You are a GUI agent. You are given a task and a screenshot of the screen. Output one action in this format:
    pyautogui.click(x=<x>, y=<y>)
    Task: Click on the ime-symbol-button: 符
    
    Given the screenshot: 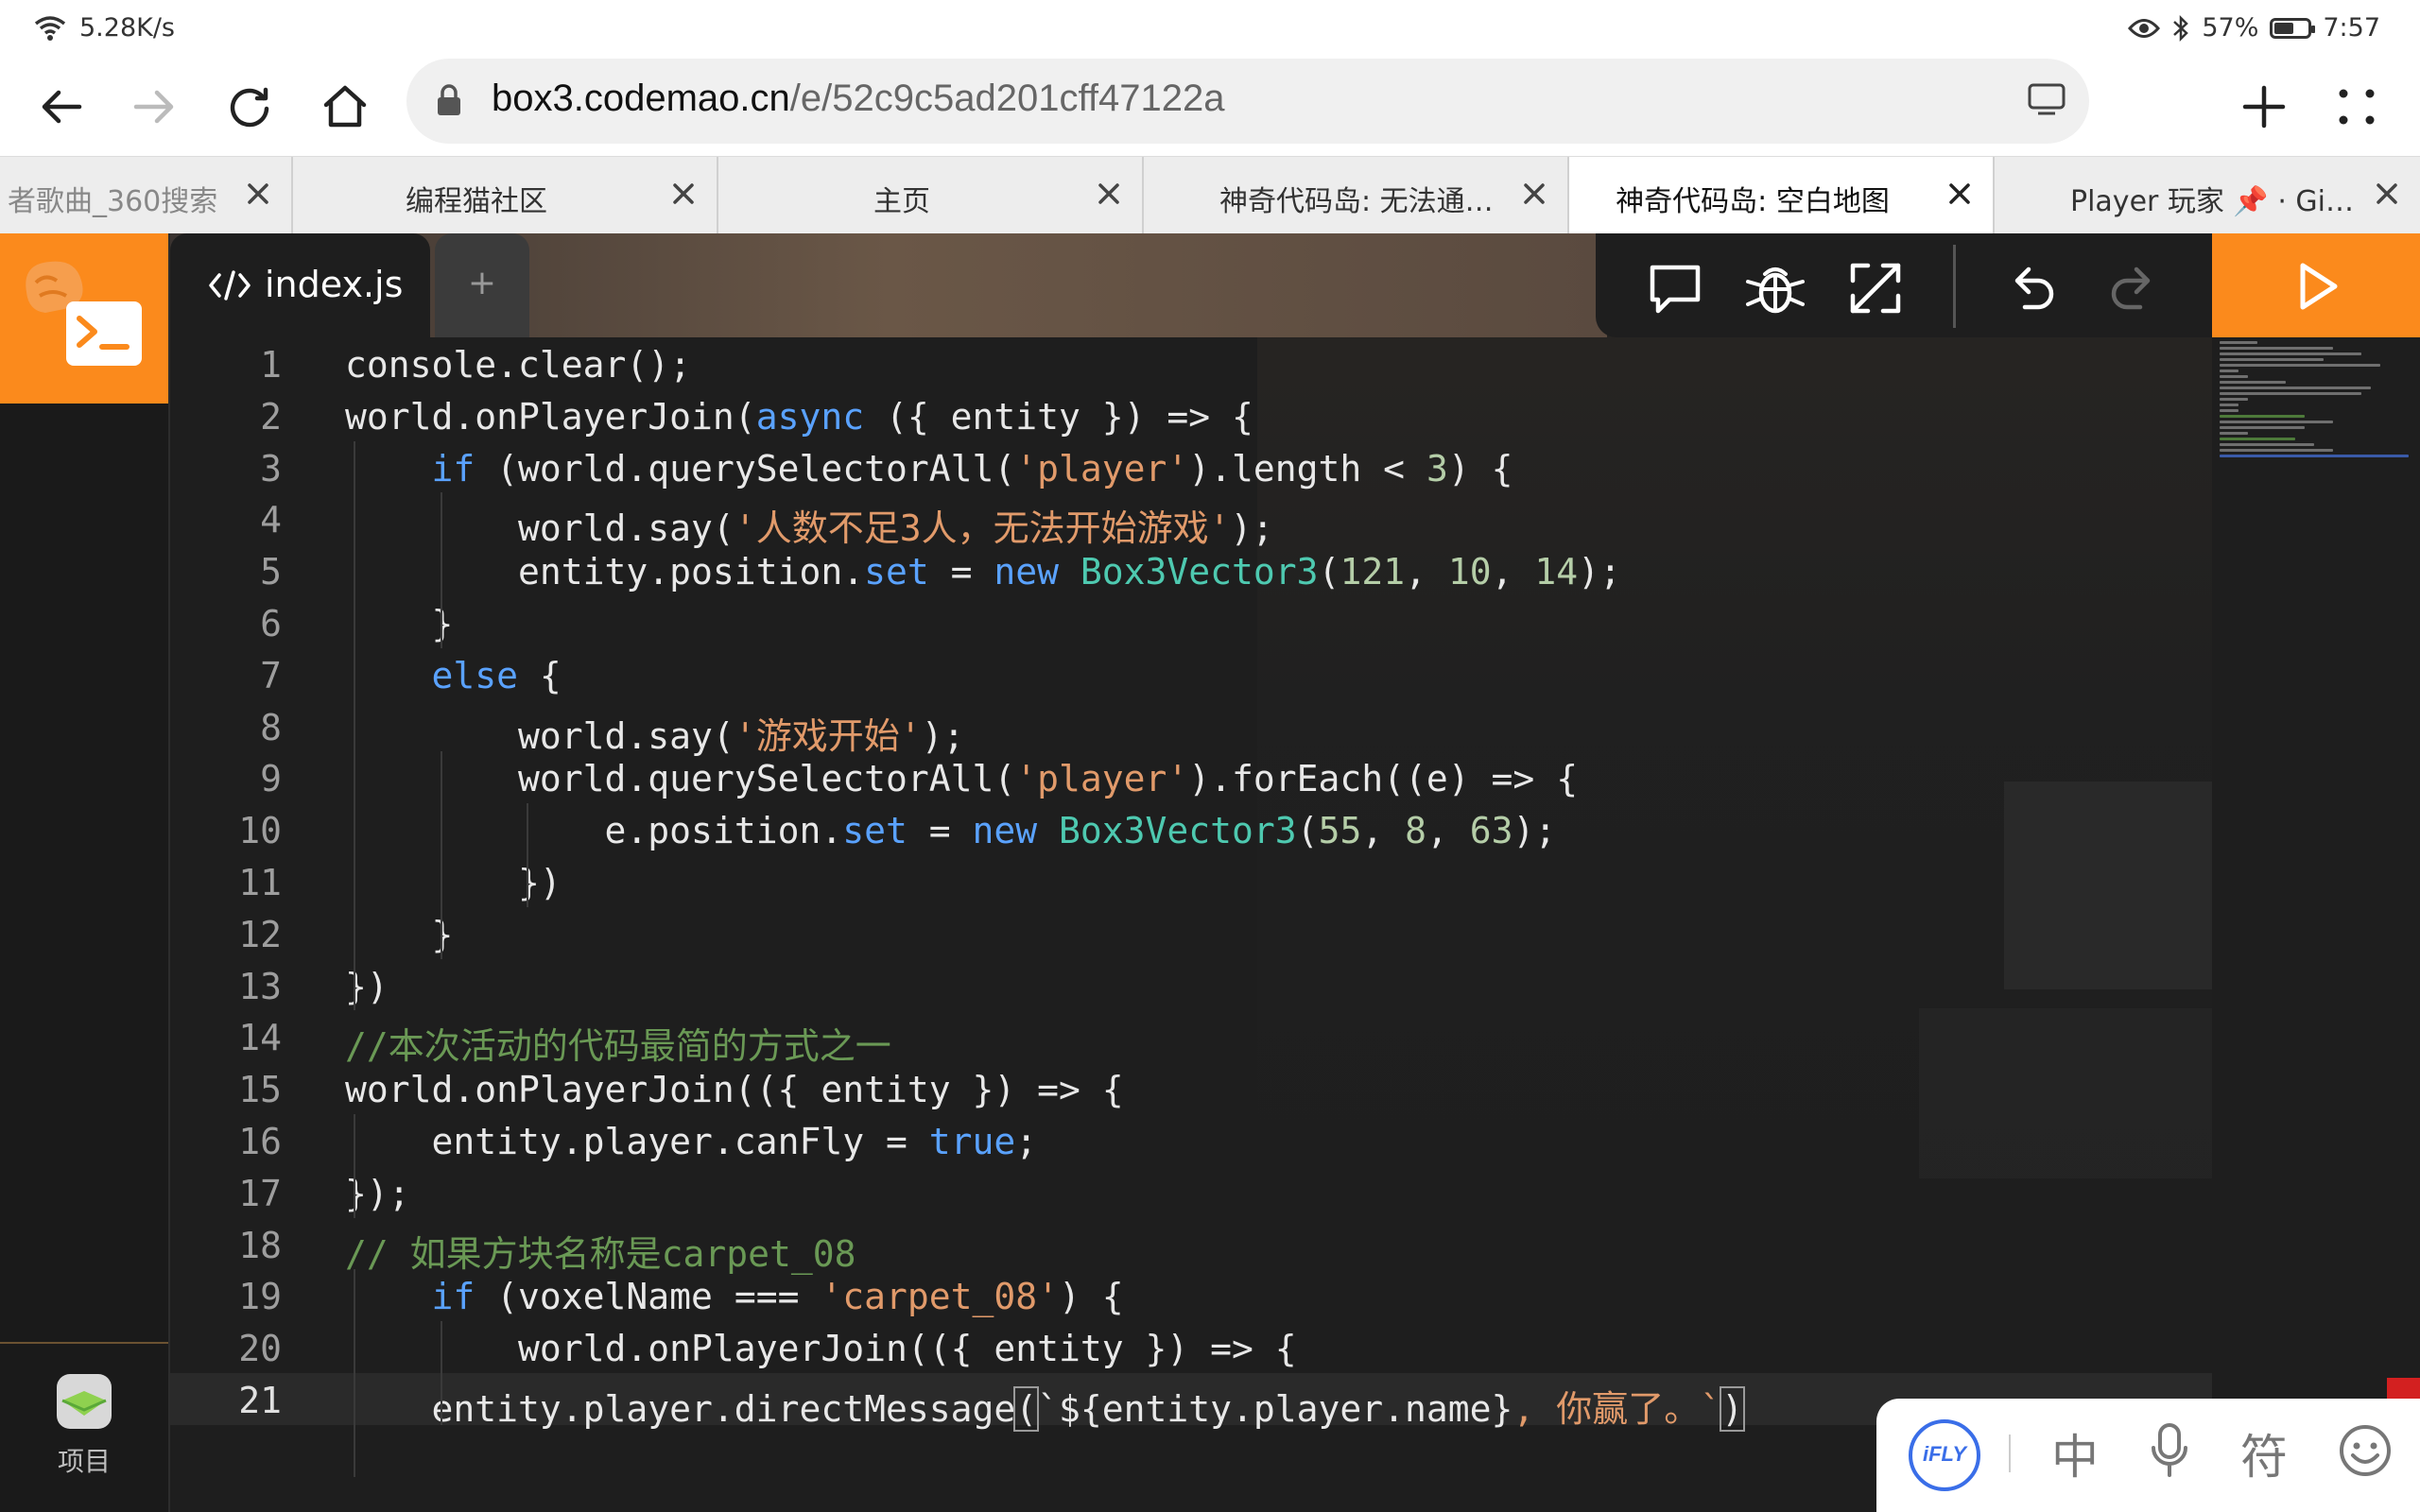 What is the action you would take?
    pyautogui.click(x=2264, y=1453)
    